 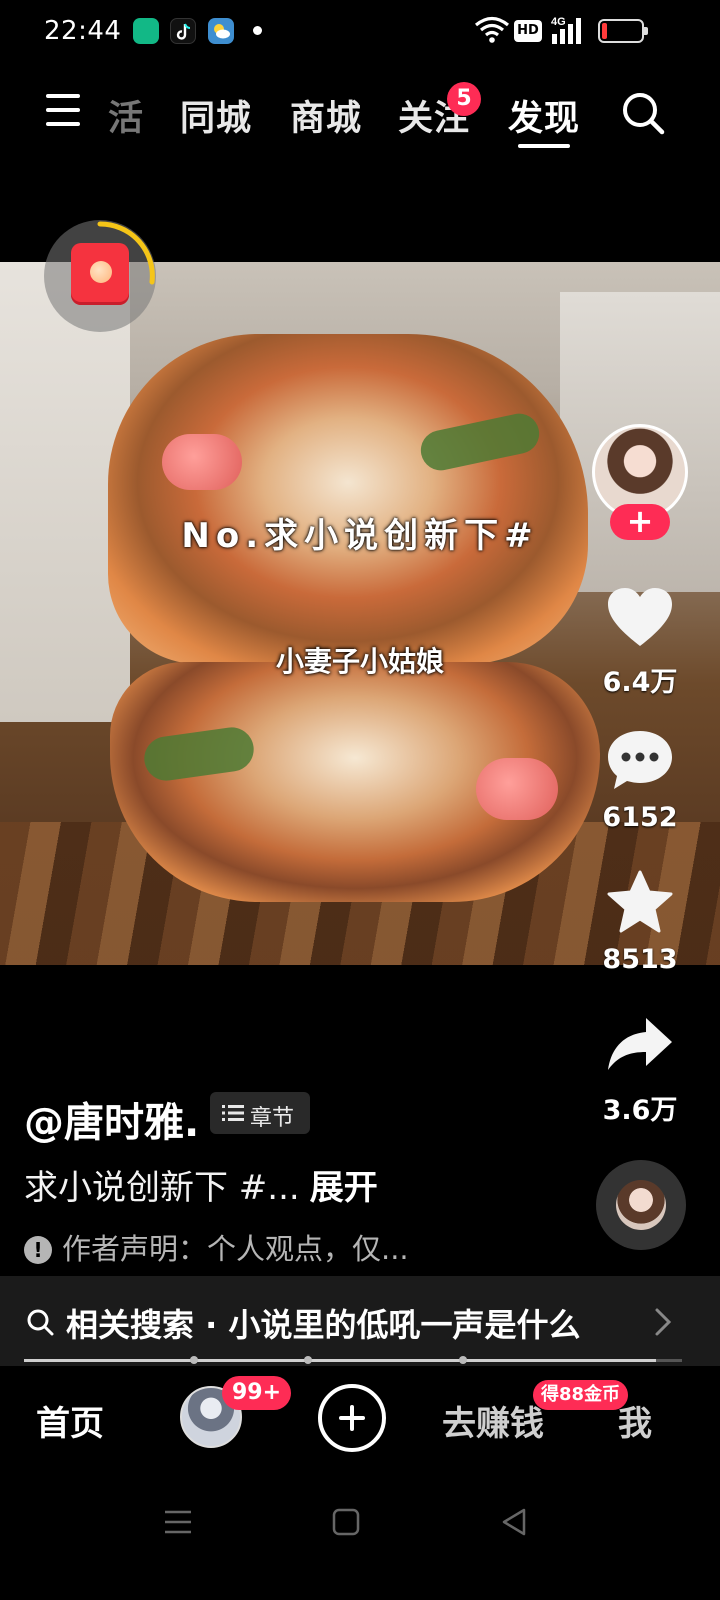 I want to click on tab-me: 我, so click(x=635, y=1420).